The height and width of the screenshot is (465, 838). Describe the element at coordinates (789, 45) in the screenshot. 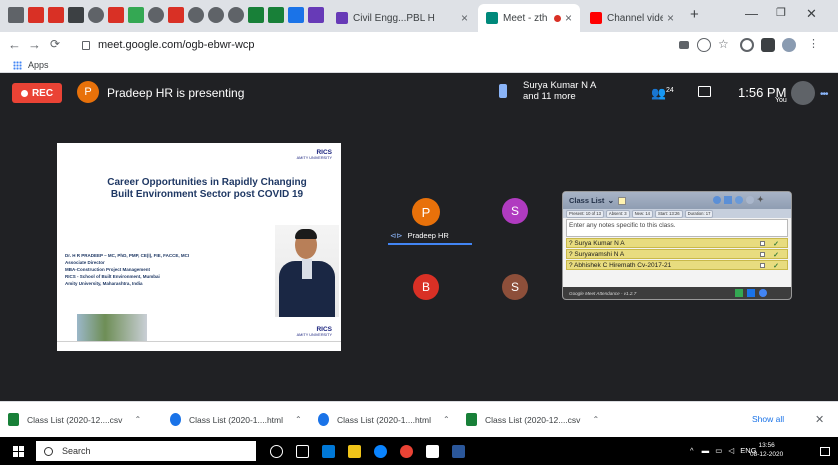

I see `profile-avatar` at that location.